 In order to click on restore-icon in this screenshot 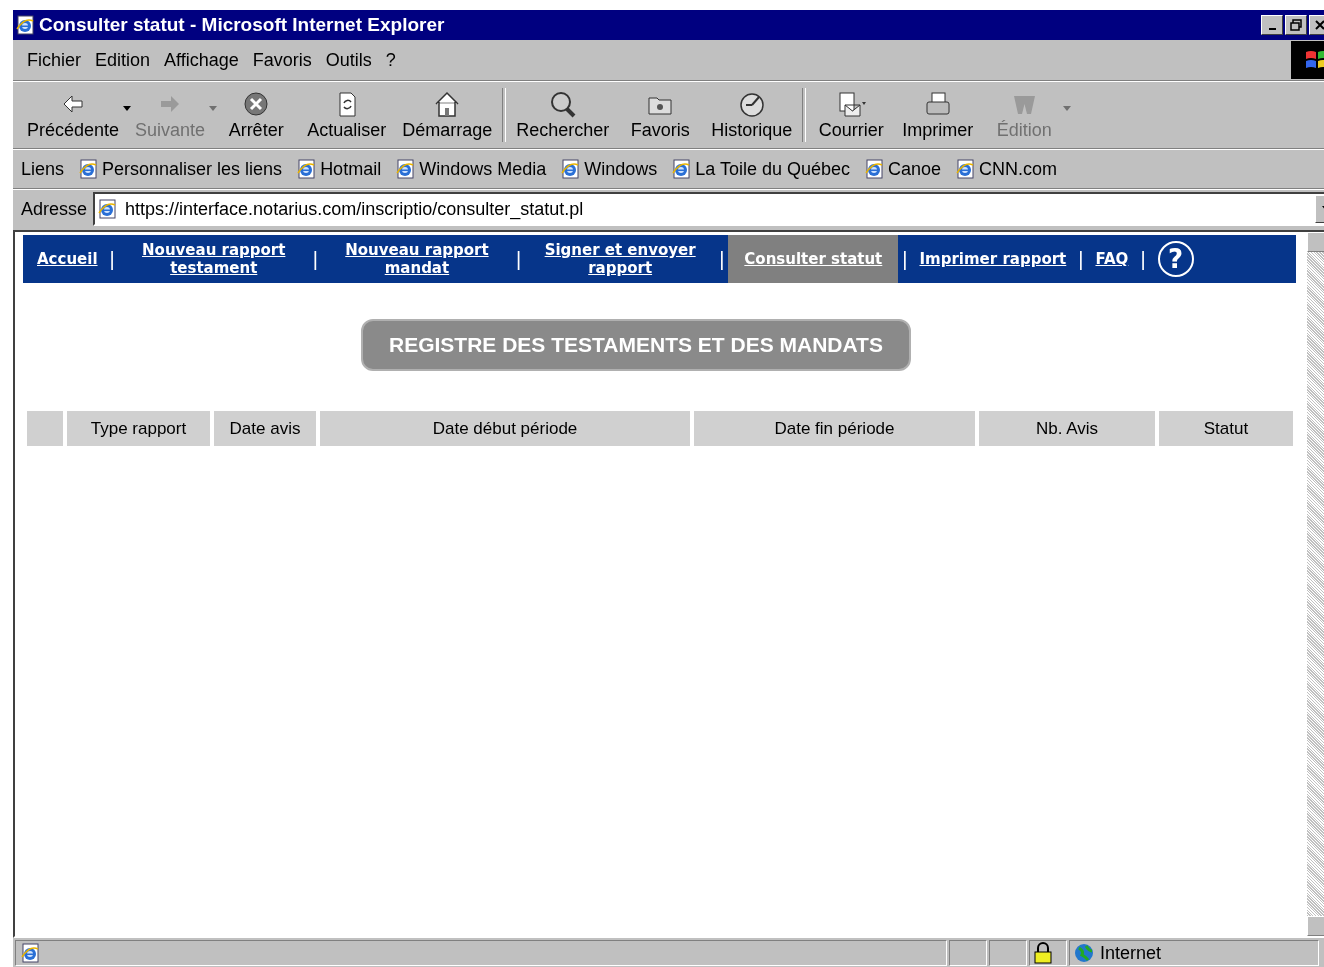, I will do `click(1296, 25)`.